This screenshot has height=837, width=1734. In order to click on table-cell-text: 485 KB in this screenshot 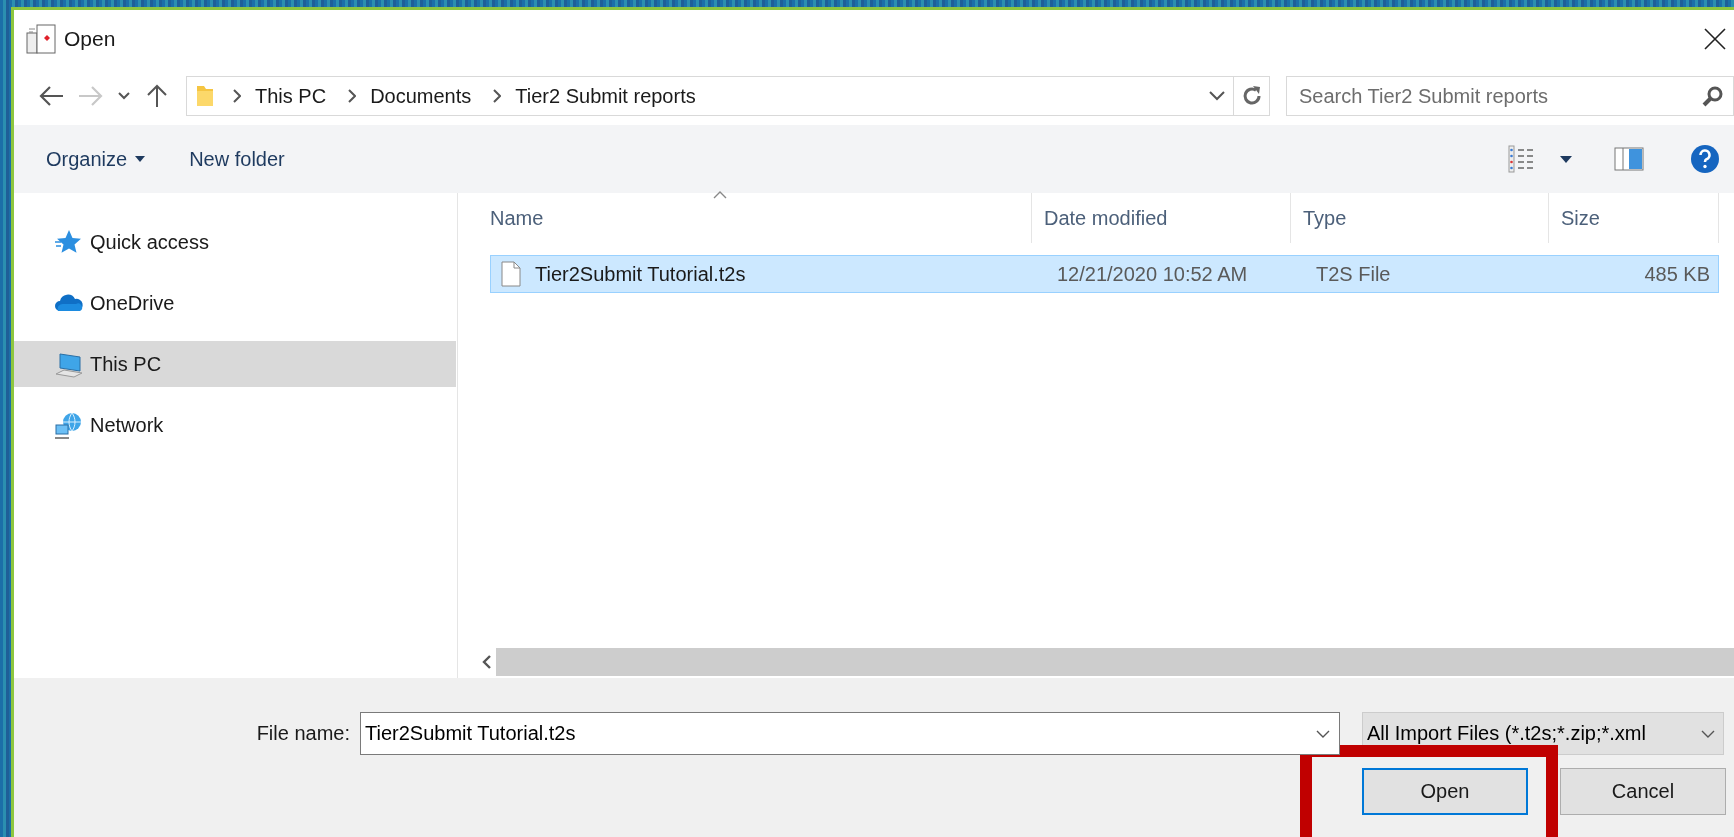, I will do `click(1677, 274)`.